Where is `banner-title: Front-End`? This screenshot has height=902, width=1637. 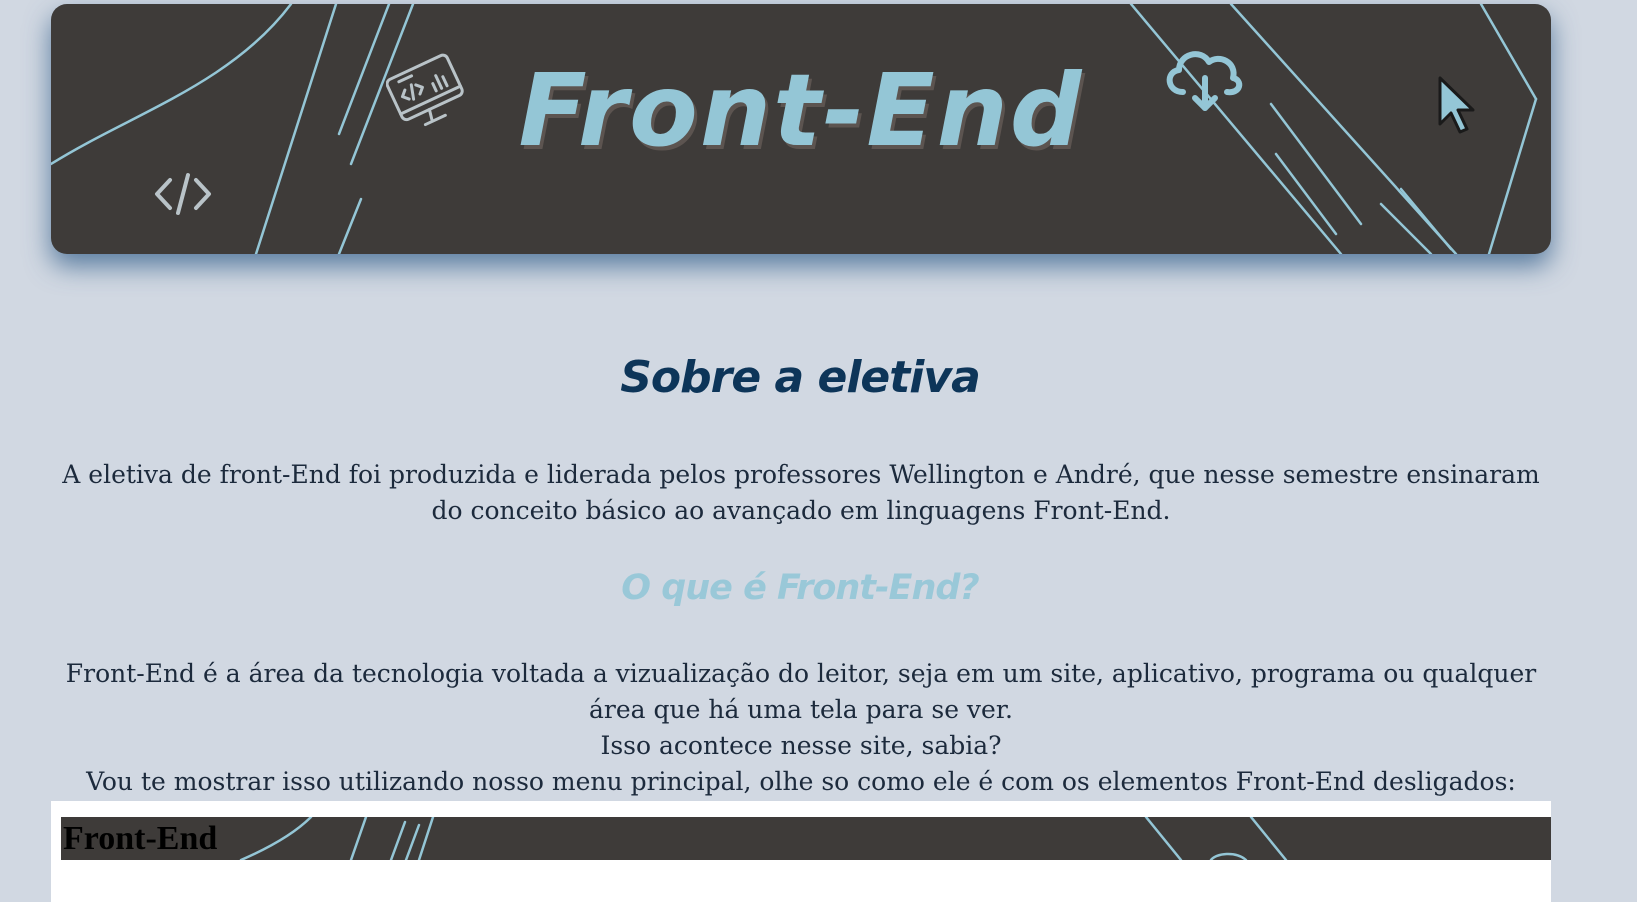 banner-title: Front-End is located at coordinates (801, 110).